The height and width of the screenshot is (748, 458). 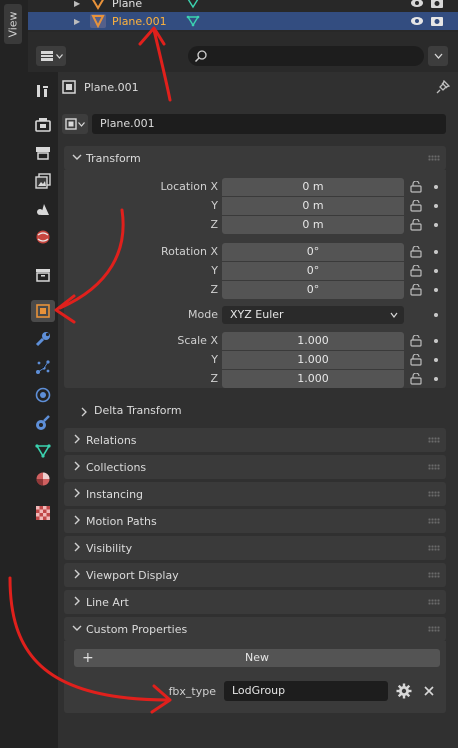 I want to click on tab-texture, so click(x=43, y=513).